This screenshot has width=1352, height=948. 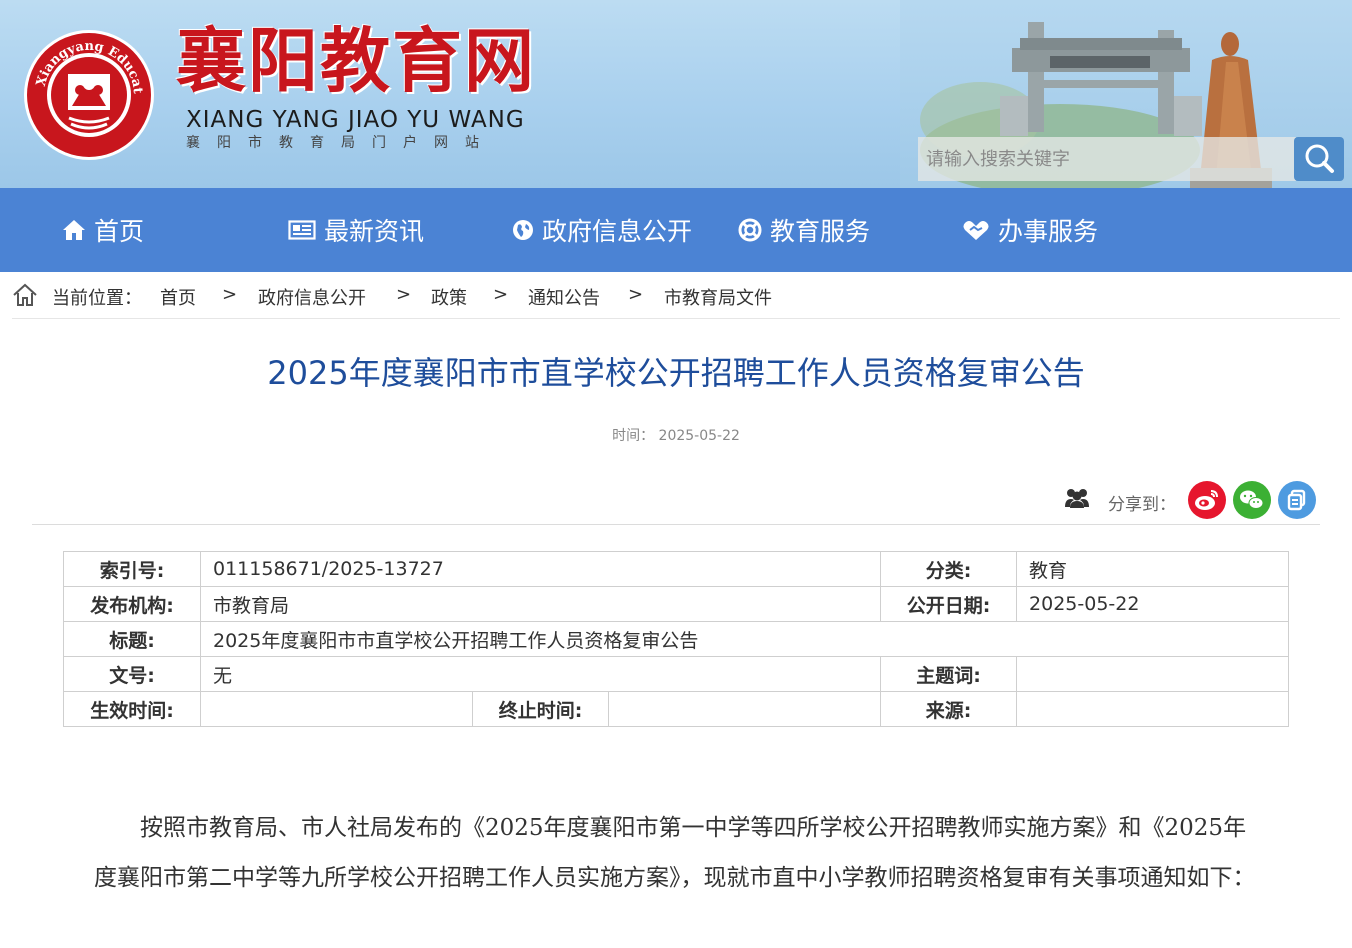 What do you see at coordinates (676, 318) in the screenshot?
I see `breadcrumb-divider` at bounding box center [676, 318].